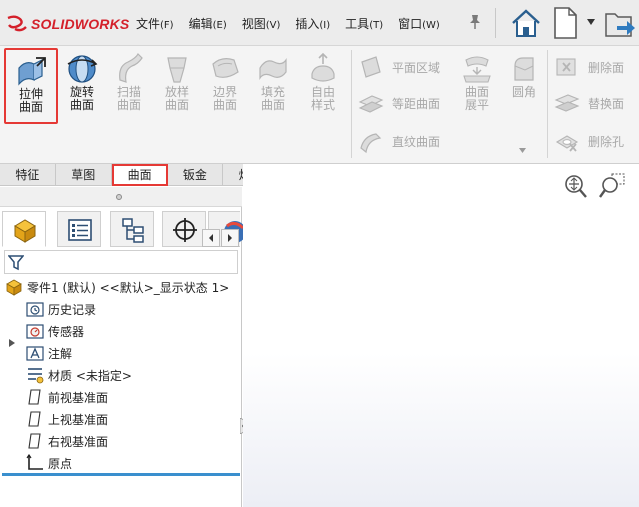 The height and width of the screenshot is (507, 639). Describe the element at coordinates (60, 463) in the screenshot. I see `tree-item-label: 原点` at that location.